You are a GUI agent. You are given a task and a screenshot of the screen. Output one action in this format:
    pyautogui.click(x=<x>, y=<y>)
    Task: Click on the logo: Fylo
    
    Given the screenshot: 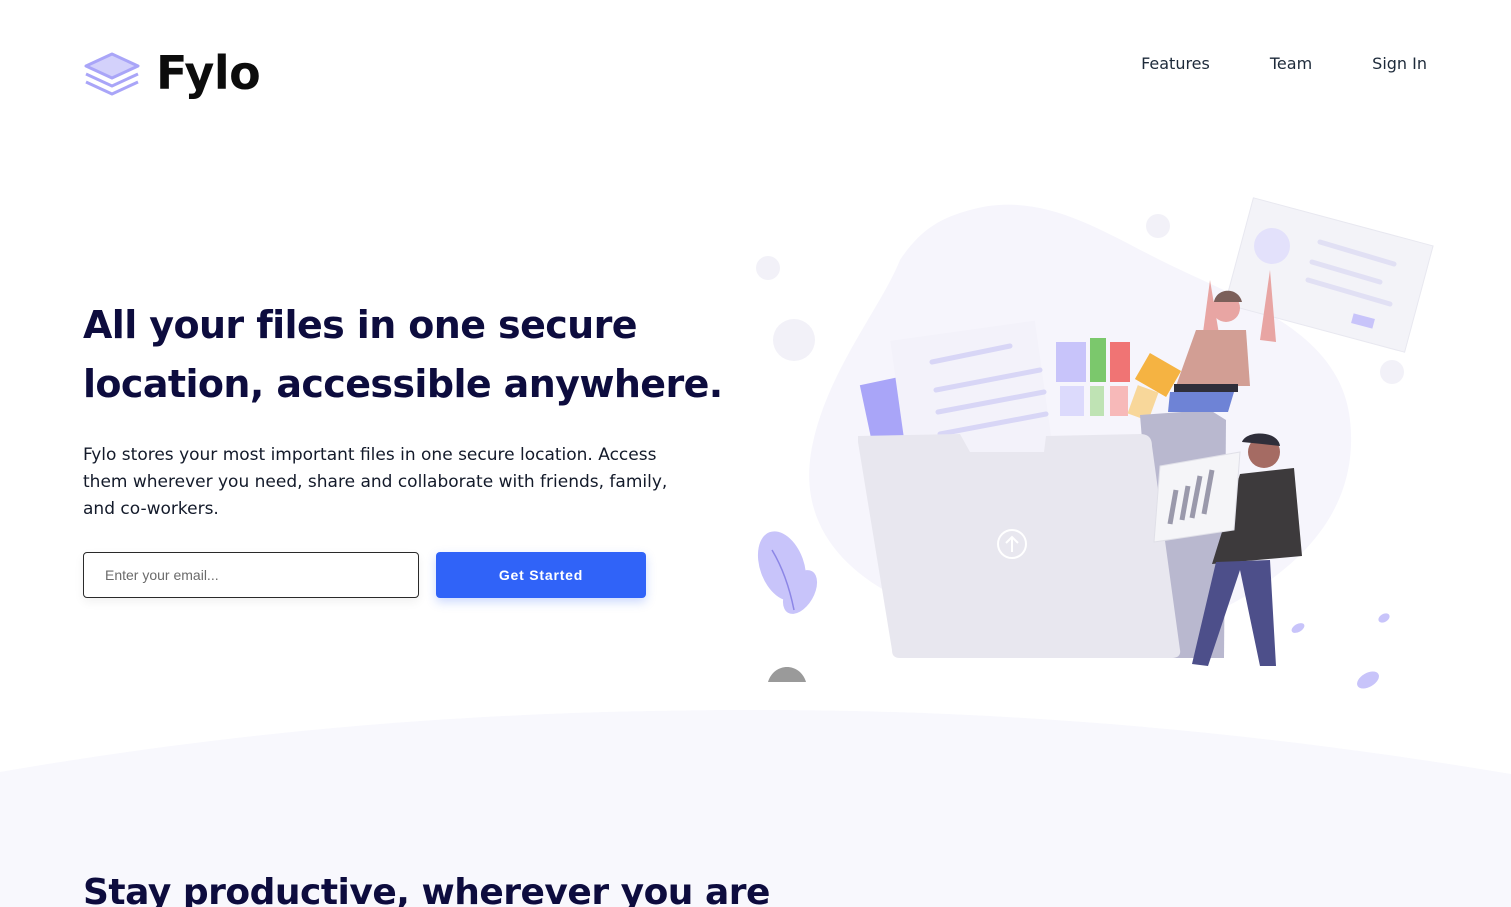 What is the action you would take?
    pyautogui.click(x=171, y=73)
    